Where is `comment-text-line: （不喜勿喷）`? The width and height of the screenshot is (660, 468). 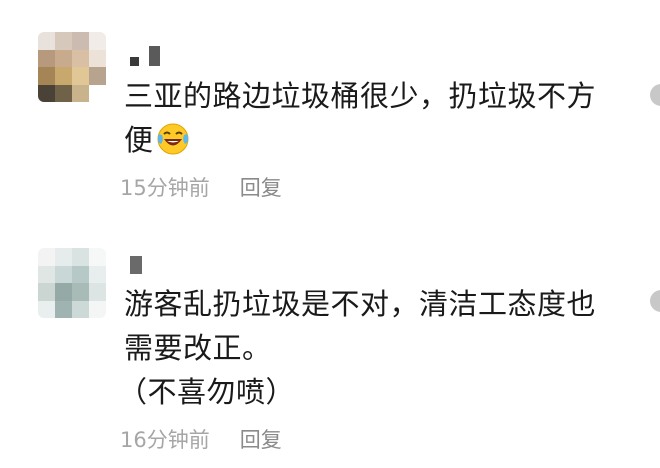 comment-text-line: （不喜勿喷） is located at coordinates (207, 392).